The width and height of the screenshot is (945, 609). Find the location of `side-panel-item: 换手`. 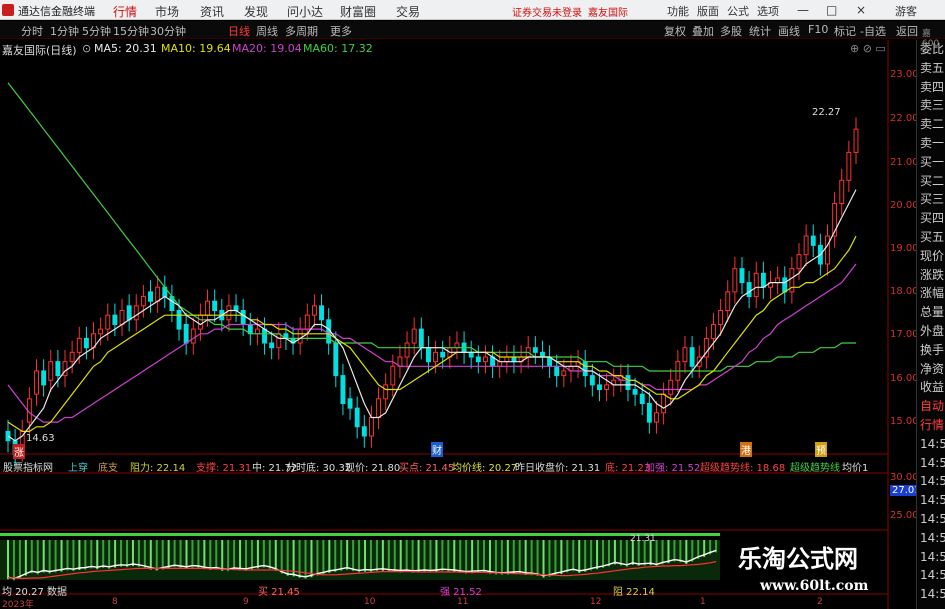

side-panel-item: 换手 is located at coordinates (931, 350).